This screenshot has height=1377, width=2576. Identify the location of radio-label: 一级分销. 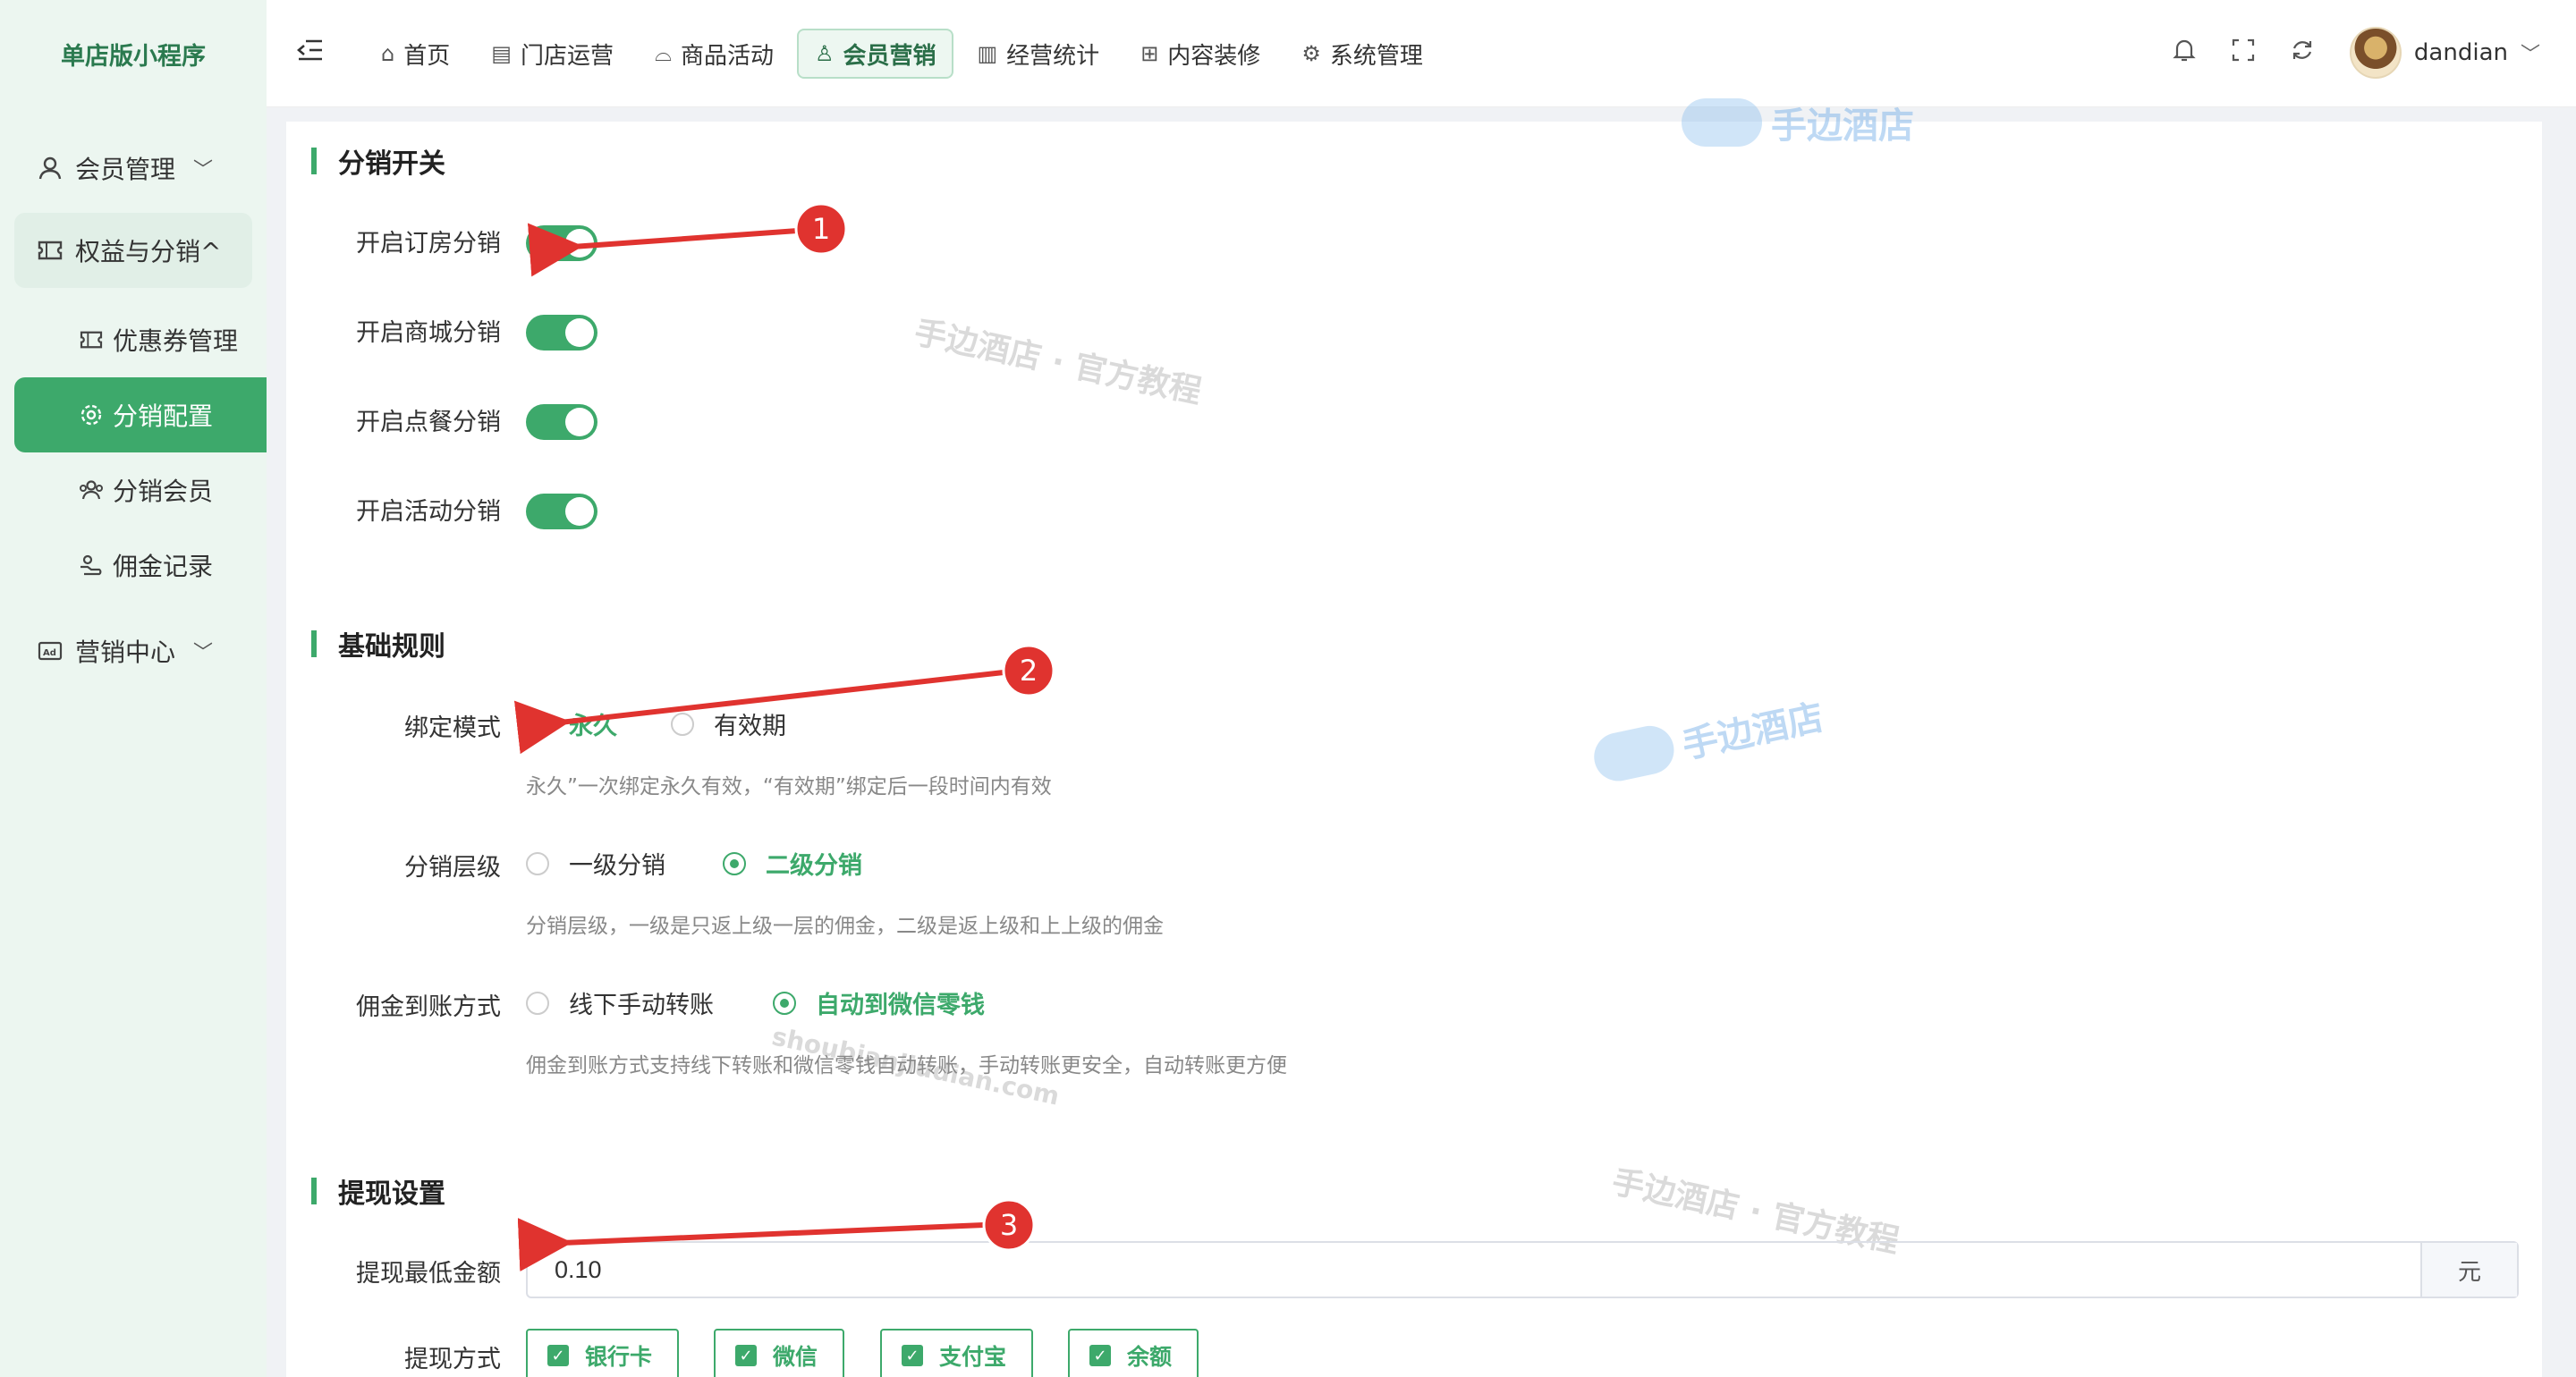
(617, 866).